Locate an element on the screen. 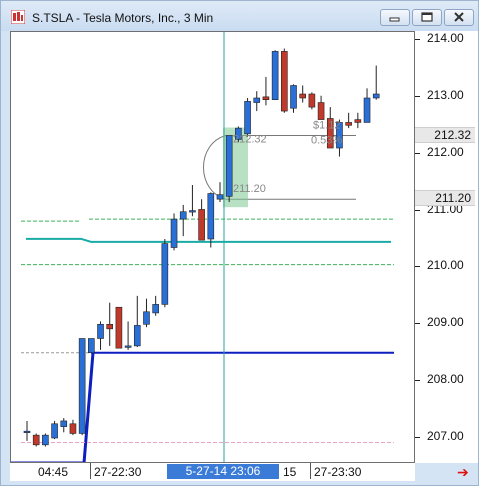  price-label: 212.00 is located at coordinates (445, 151).